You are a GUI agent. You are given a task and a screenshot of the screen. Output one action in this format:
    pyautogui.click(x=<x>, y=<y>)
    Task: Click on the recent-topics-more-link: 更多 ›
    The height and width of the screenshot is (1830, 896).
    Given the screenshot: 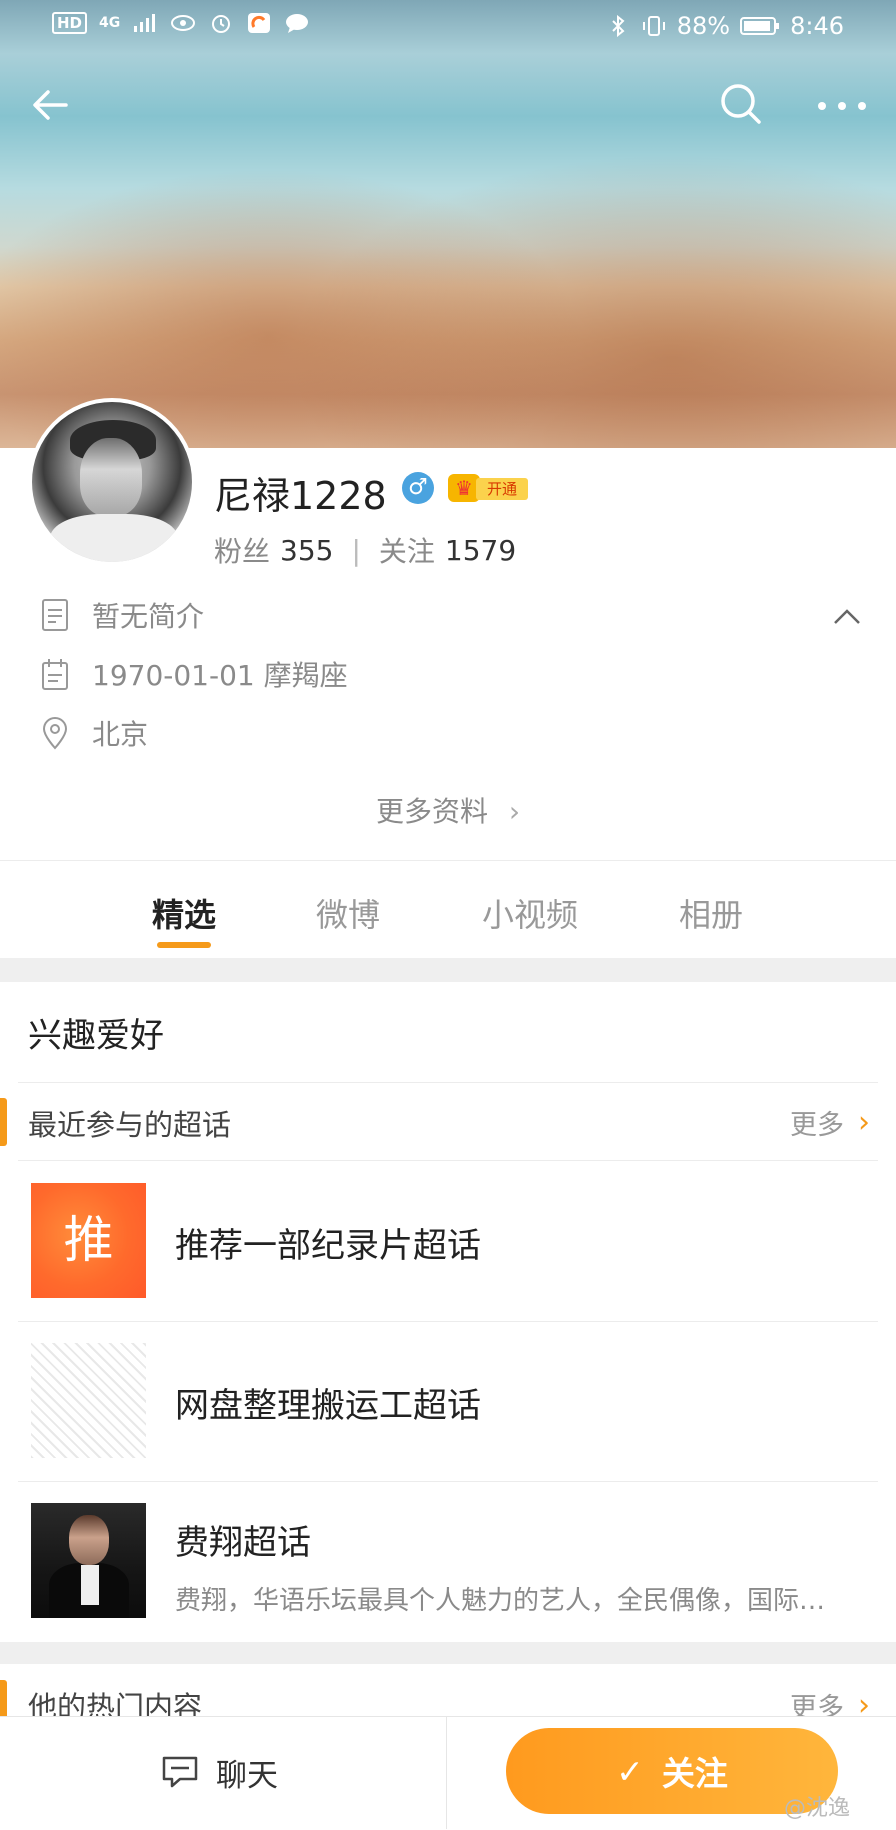 What is the action you would take?
    pyautogui.click(x=830, y=1122)
    